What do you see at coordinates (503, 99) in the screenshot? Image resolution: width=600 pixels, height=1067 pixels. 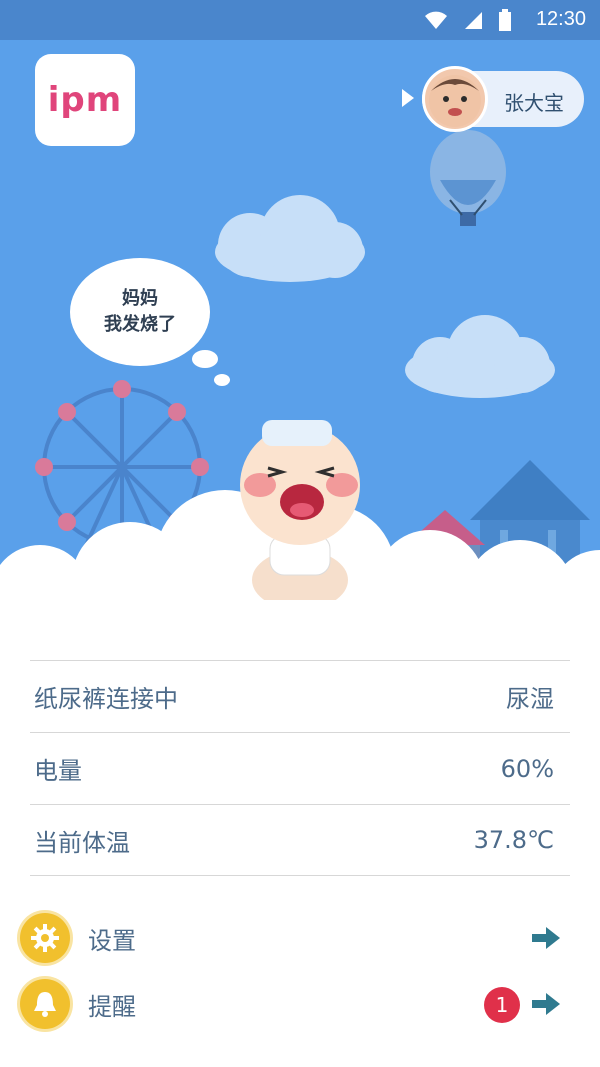 I see `baby-profile-selector: 张大宝` at bounding box center [503, 99].